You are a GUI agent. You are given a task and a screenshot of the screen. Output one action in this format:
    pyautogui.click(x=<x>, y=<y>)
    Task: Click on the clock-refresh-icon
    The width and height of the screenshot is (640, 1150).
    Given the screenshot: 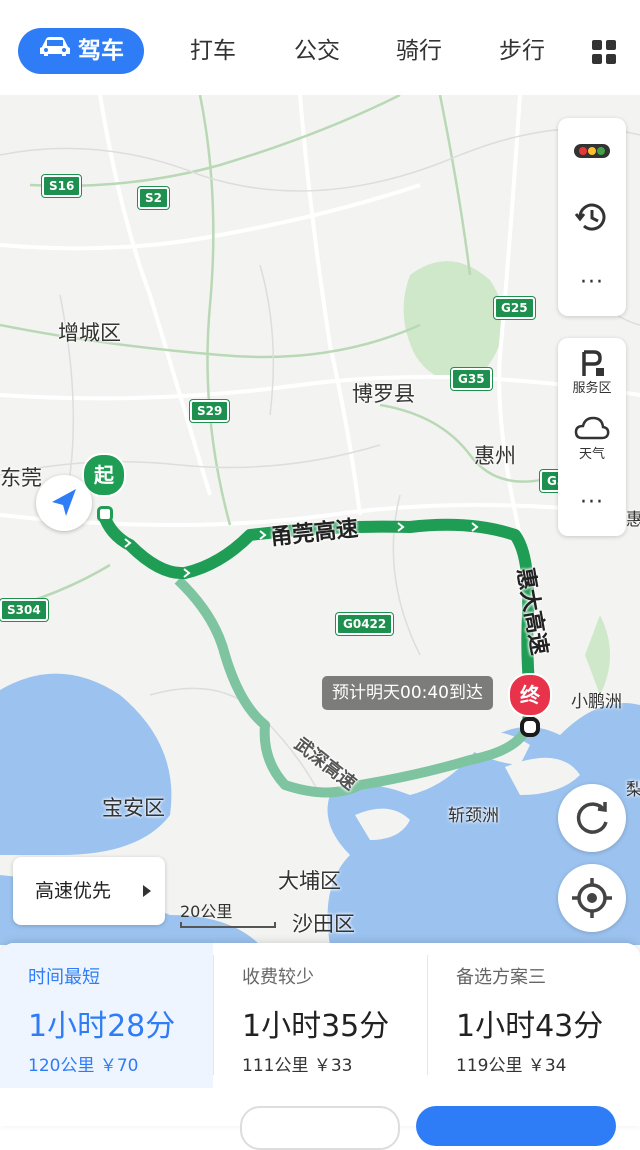 What is the action you would take?
    pyautogui.click(x=590, y=217)
    